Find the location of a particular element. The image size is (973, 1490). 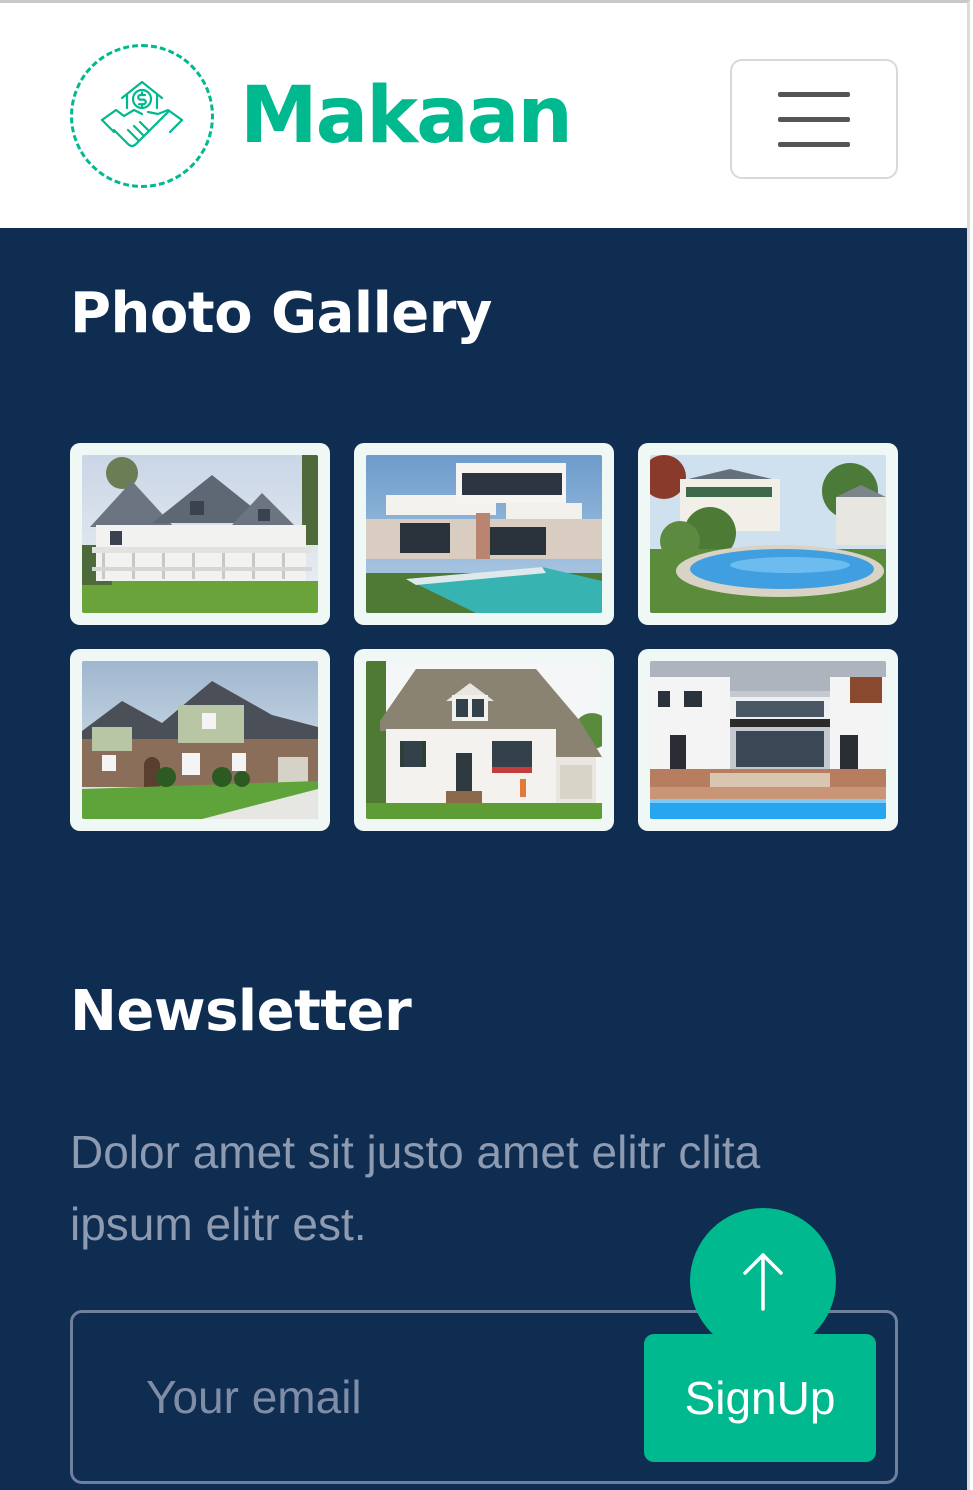

gallery-photo-brick-house is located at coordinates (200, 740).